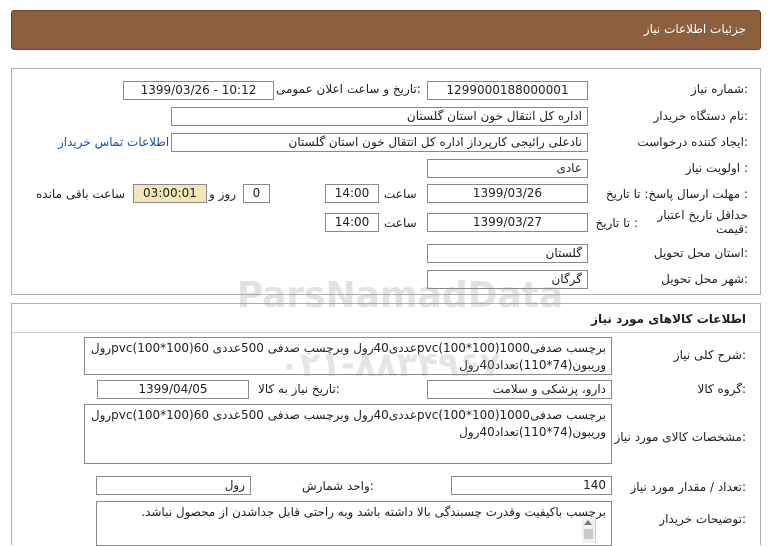  What do you see at coordinates (531, 485) in the screenshot?
I see `qty-field: 140` at bounding box center [531, 485].